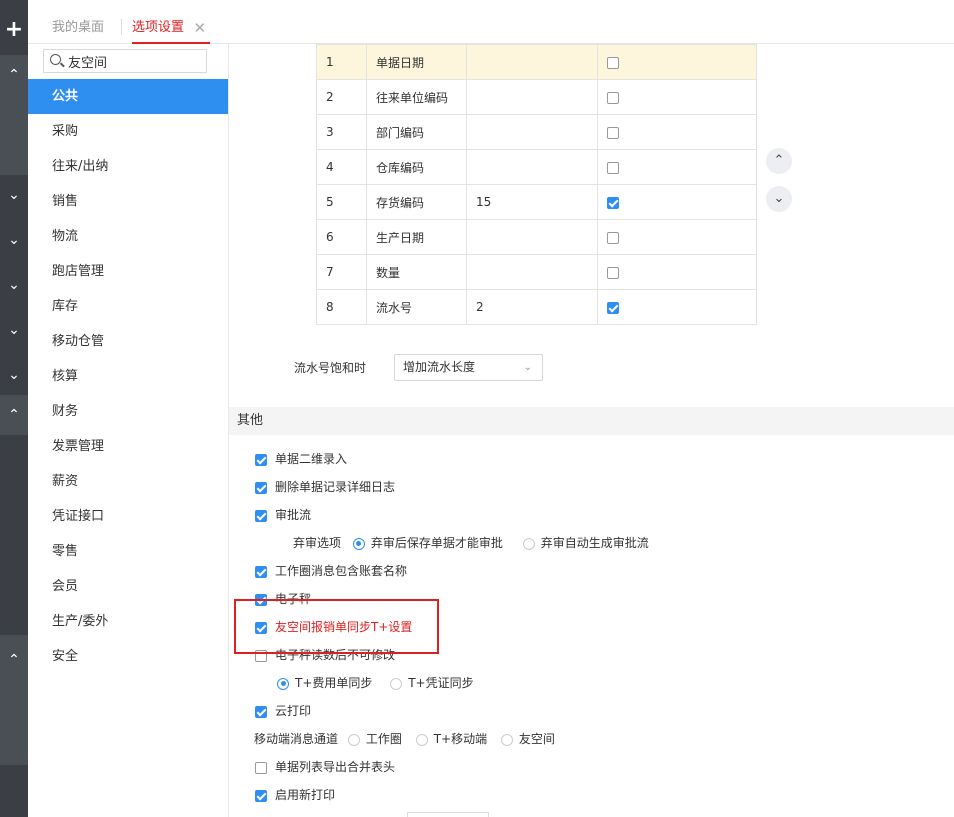 The height and width of the screenshot is (817, 954). I want to click on field-length, so click(532, 237).